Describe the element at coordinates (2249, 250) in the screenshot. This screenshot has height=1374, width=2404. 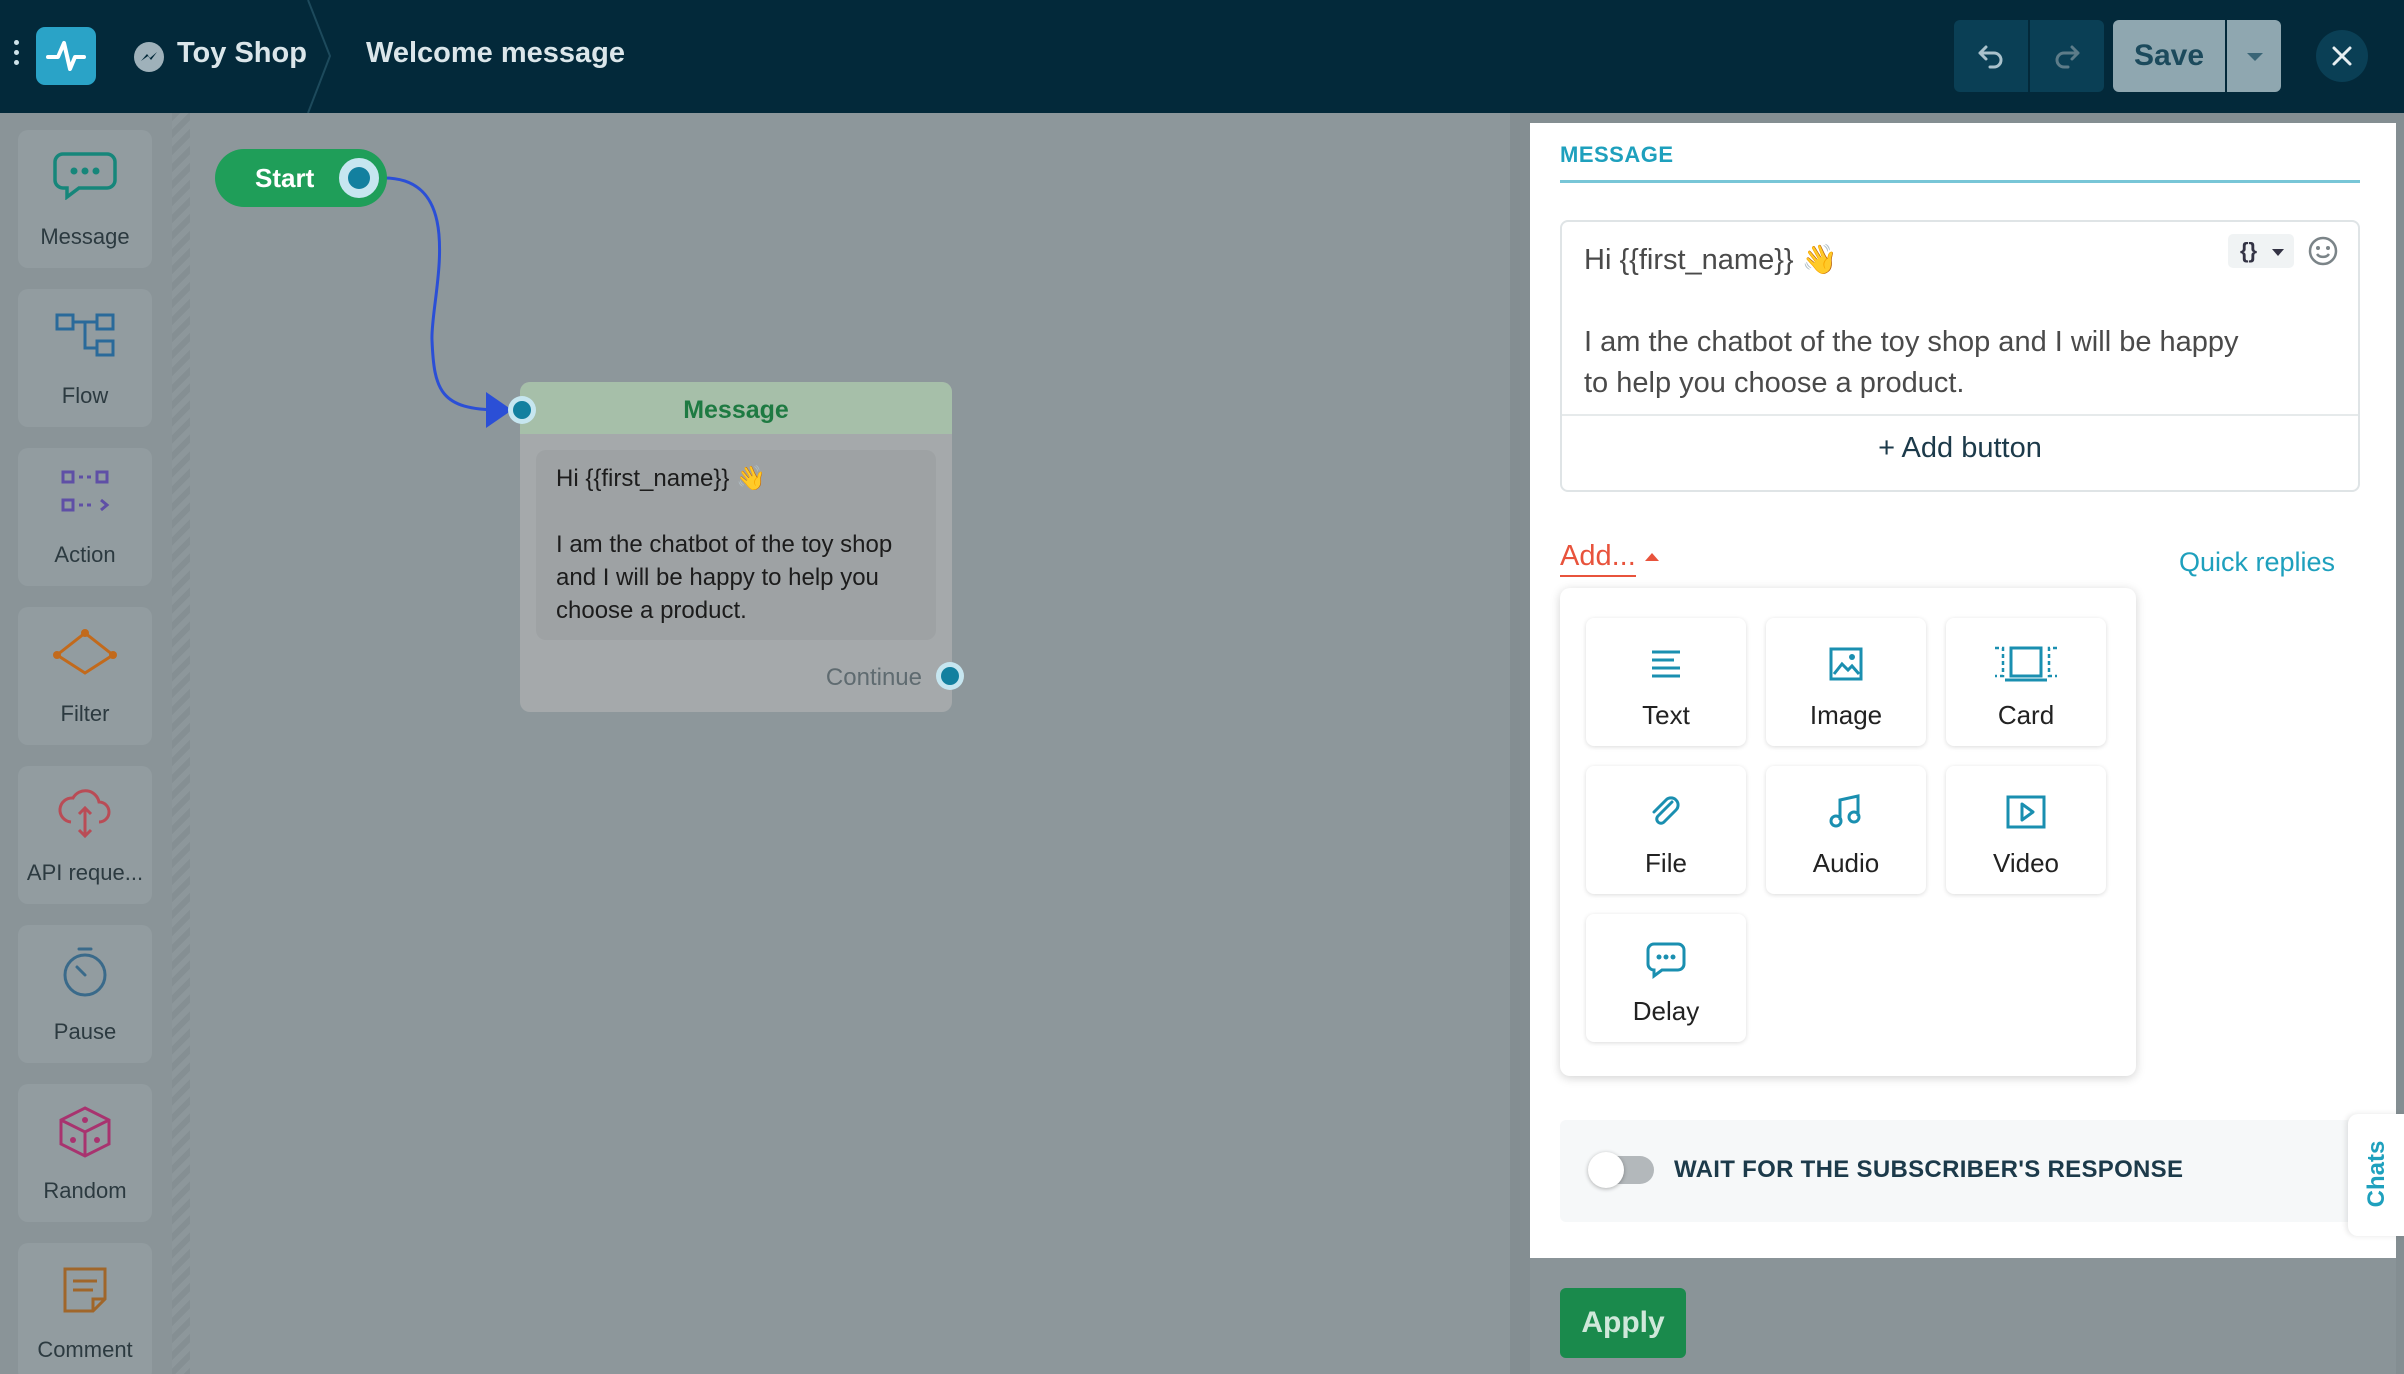
I see `variable-icon: {}` at that location.